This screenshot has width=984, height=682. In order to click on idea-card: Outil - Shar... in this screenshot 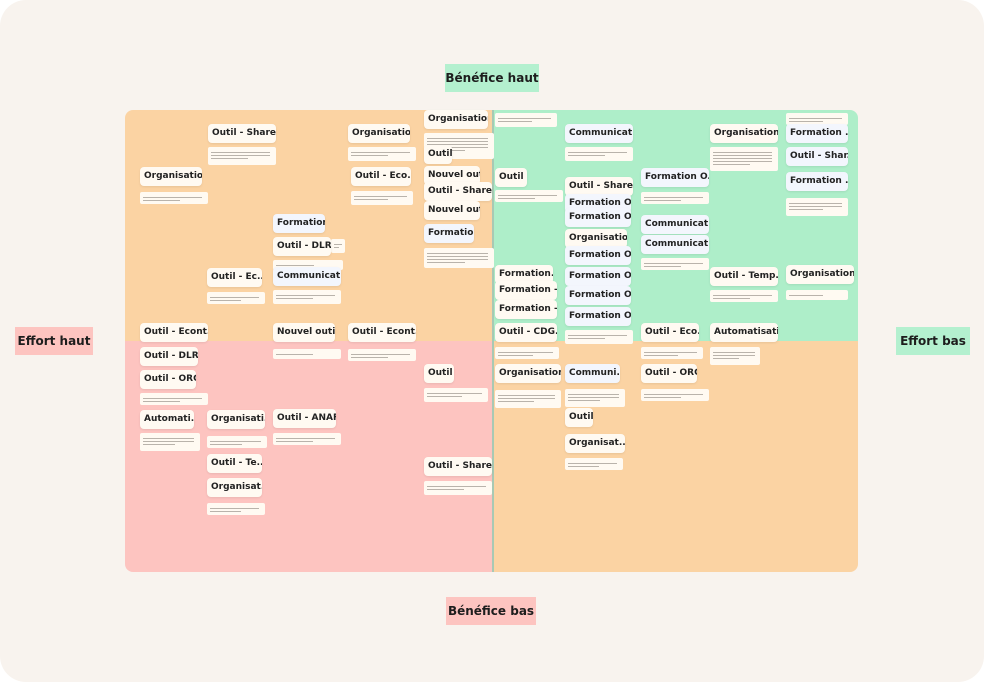, I will do `click(817, 156)`.